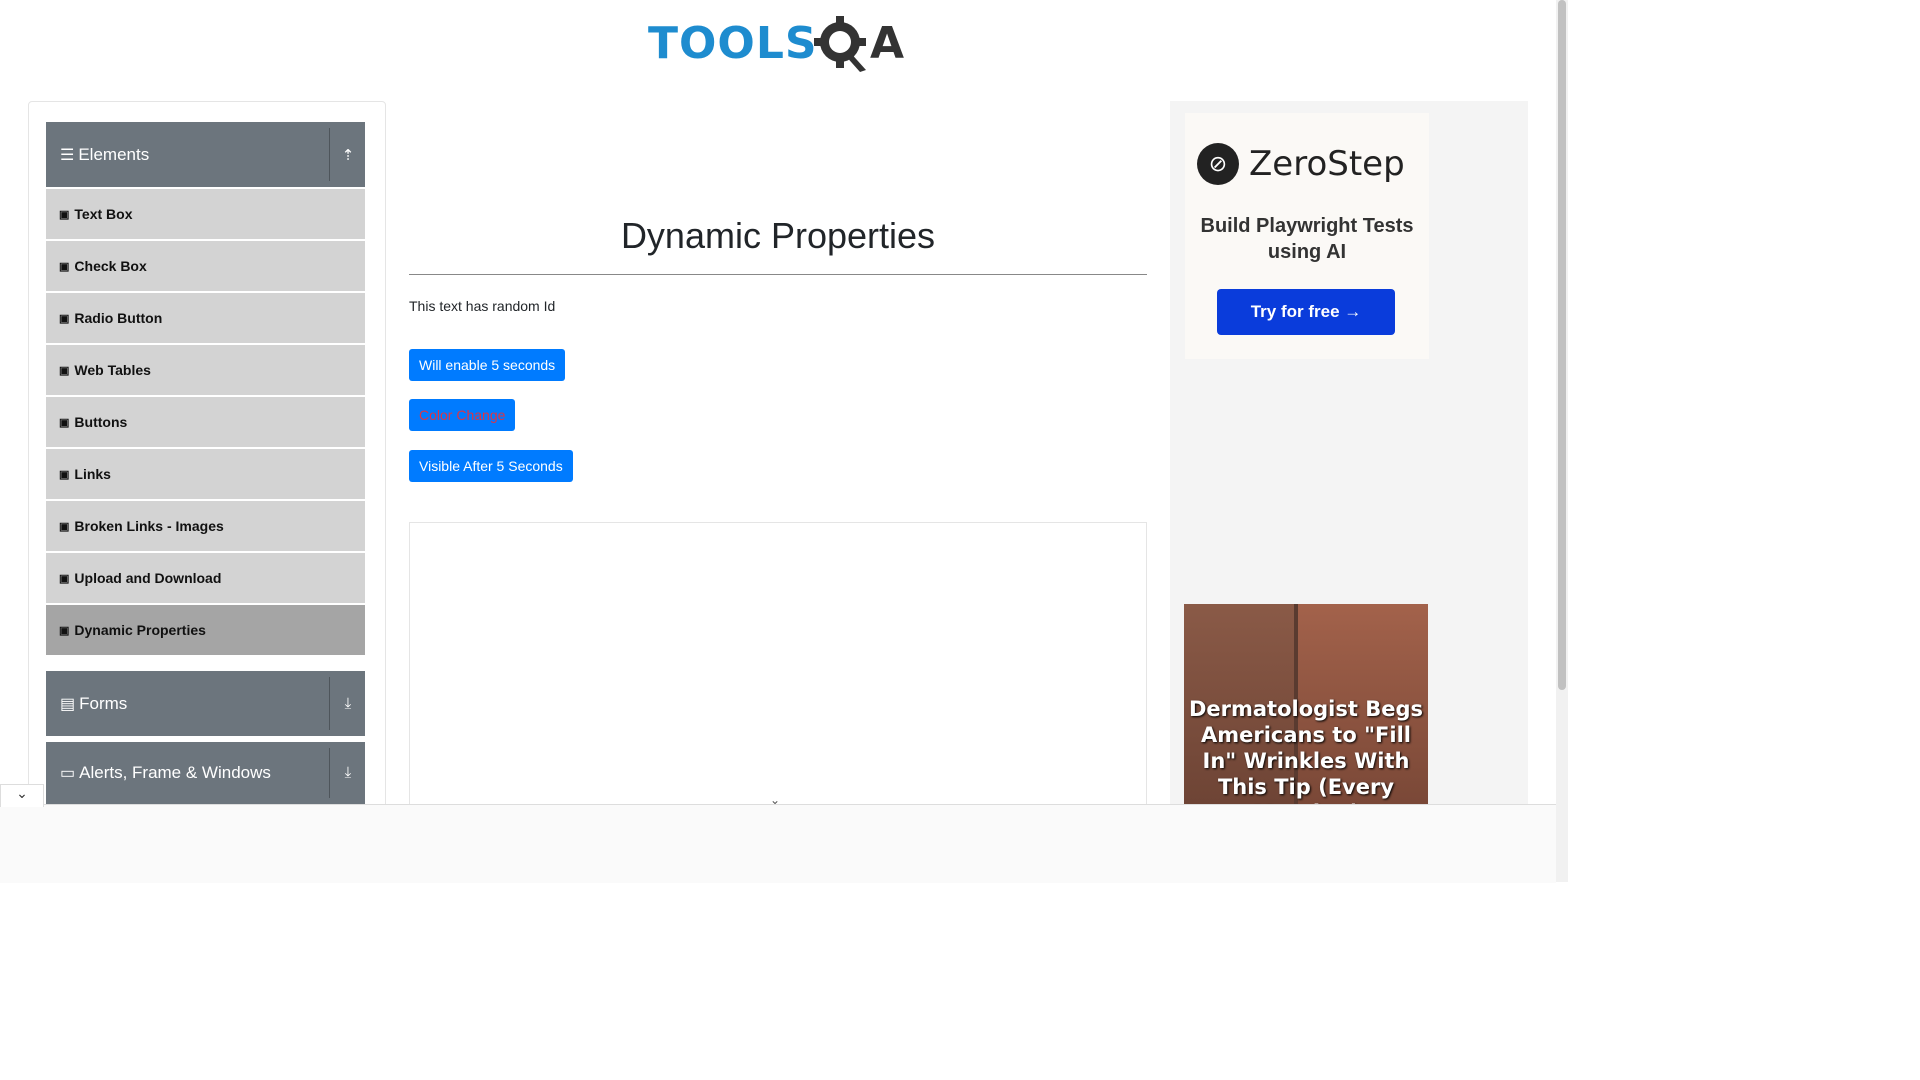 This screenshot has height=1080, width=1920. Describe the element at coordinates (112, 370) in the screenshot. I see `sidebar-item-label: Web Tables` at that location.